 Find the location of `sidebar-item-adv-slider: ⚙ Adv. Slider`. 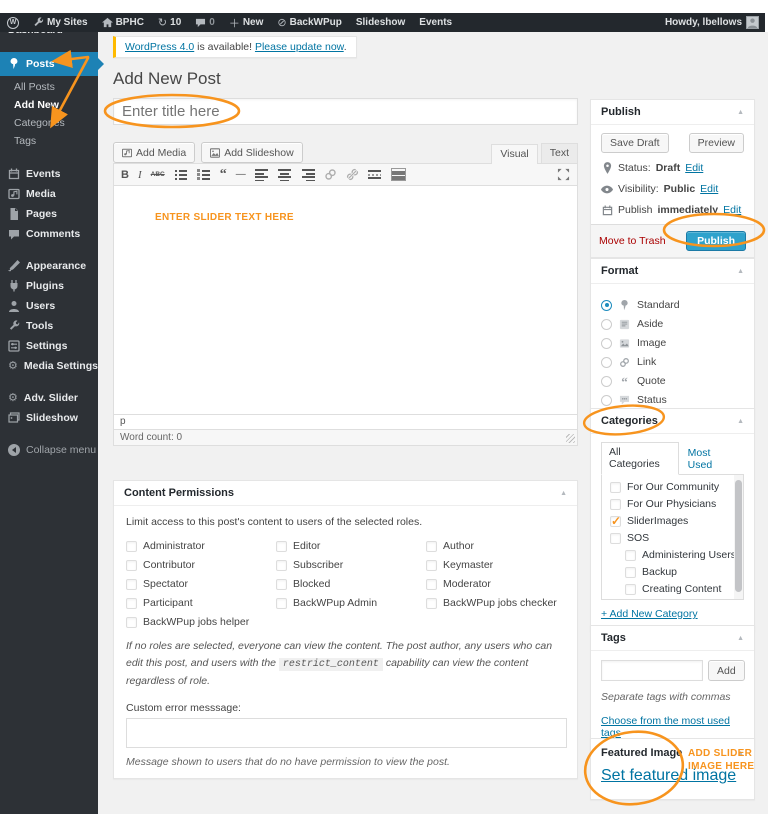

sidebar-item-adv-slider: ⚙ Adv. Slider is located at coordinates (49, 398).